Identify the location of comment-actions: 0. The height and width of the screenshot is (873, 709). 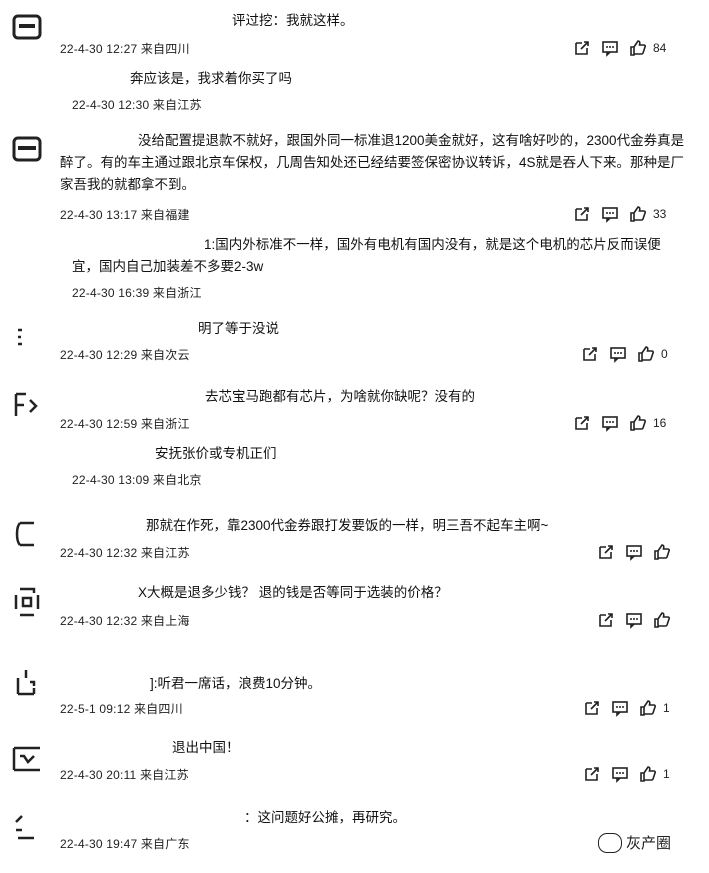
(624, 354).